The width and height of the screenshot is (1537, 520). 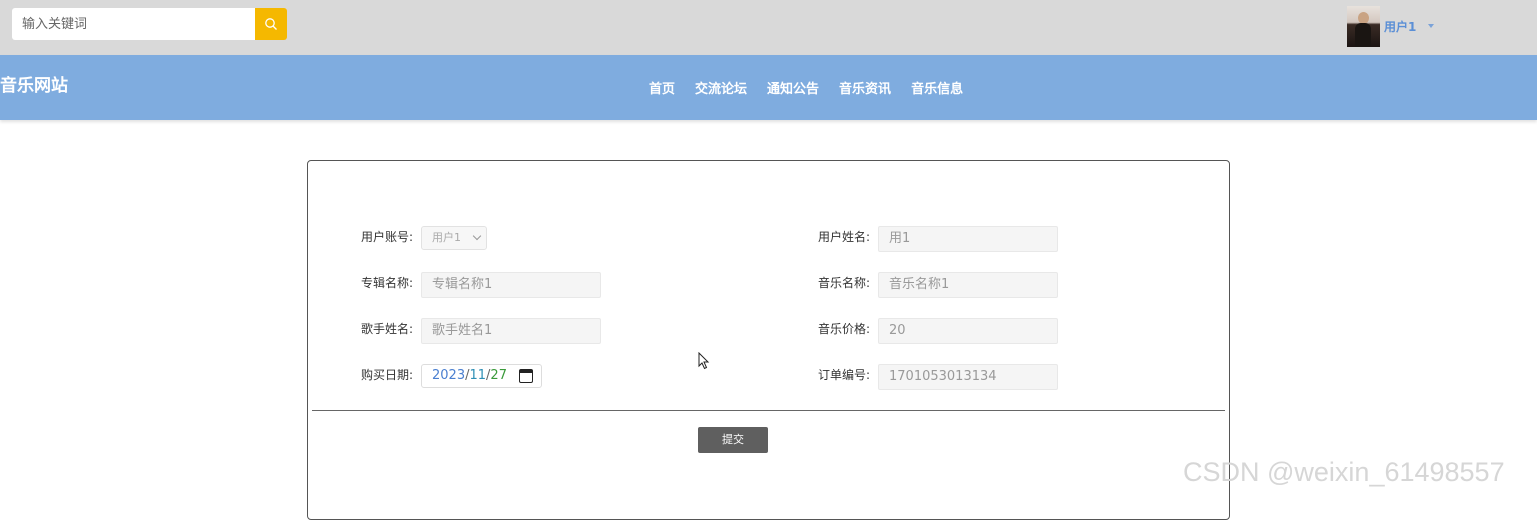 What do you see at coordinates (34, 86) in the screenshot?
I see `site-title: 音乐网站` at bounding box center [34, 86].